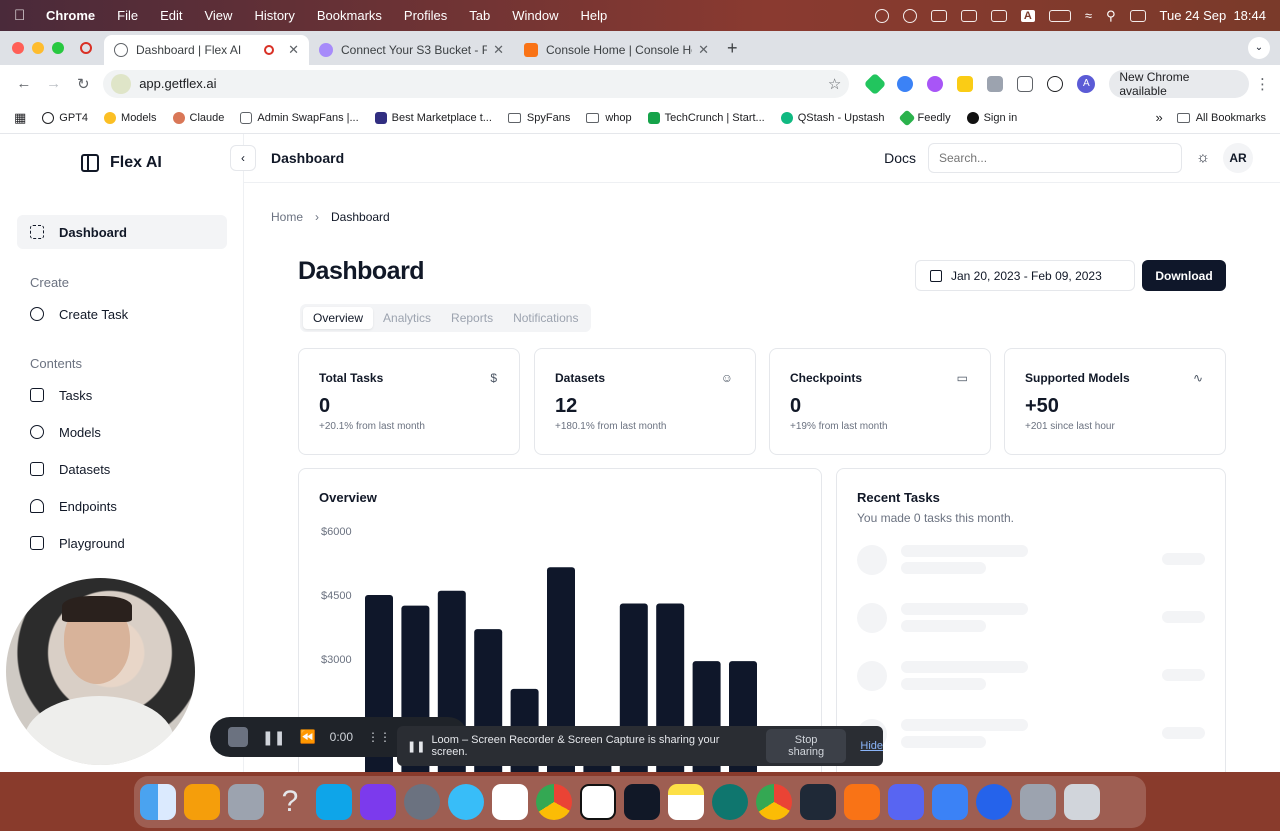 The image size is (1280, 831). I want to click on brand: Flex AI, so click(121, 163).